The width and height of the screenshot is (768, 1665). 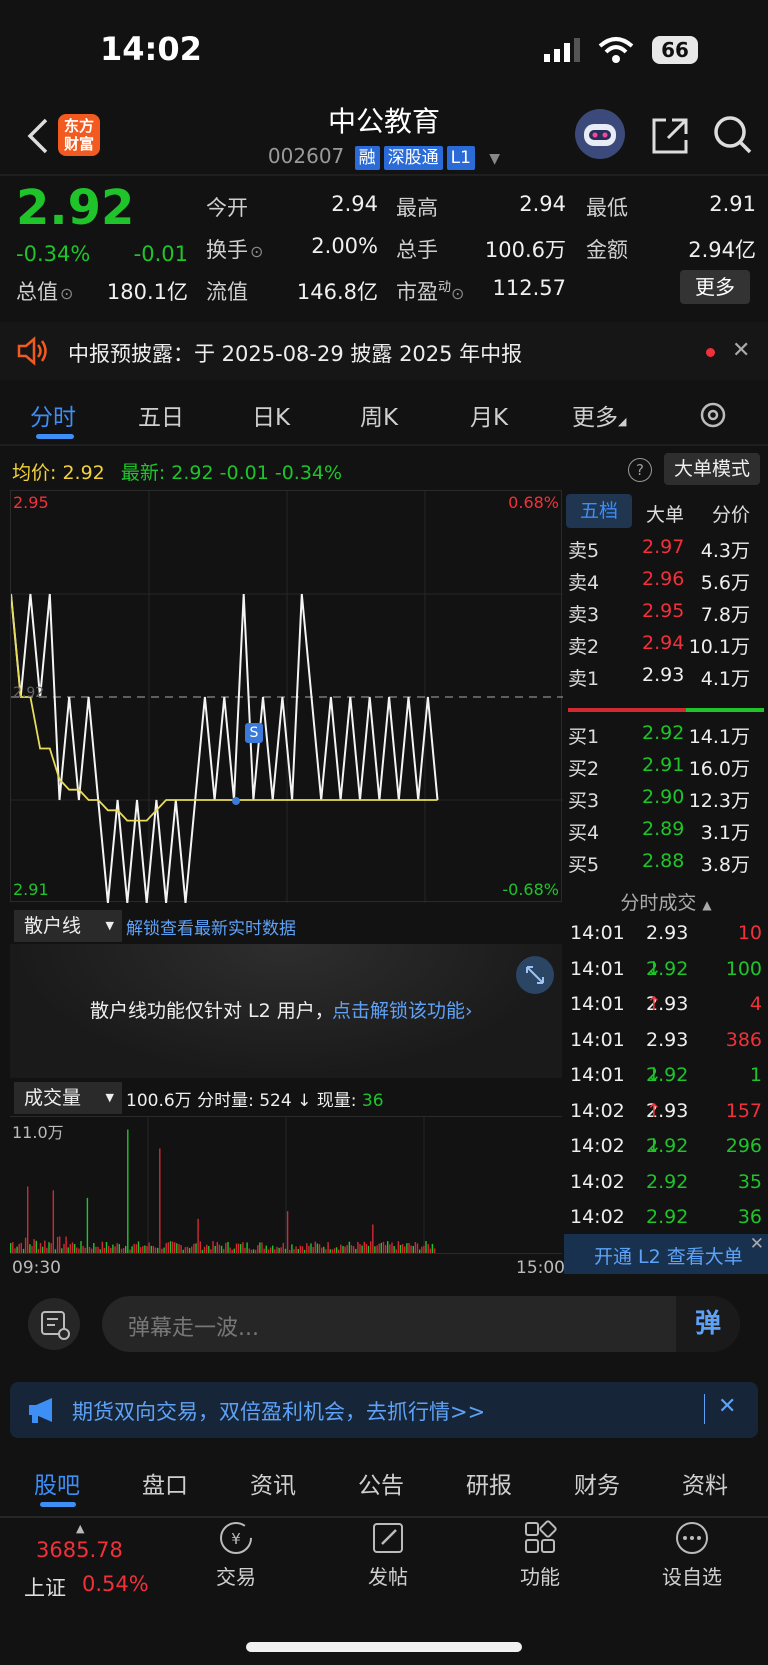 What do you see at coordinates (244, 473) in the screenshot?
I see `latest-change: -0.01` at bounding box center [244, 473].